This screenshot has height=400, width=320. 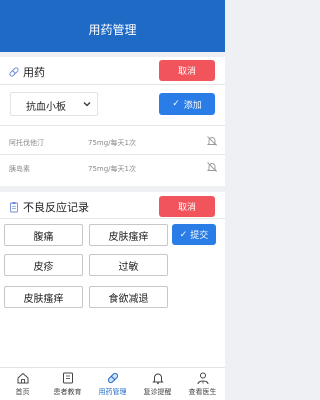 What do you see at coordinates (187, 70) in the screenshot?
I see `medication-cancel-button: 取消` at bounding box center [187, 70].